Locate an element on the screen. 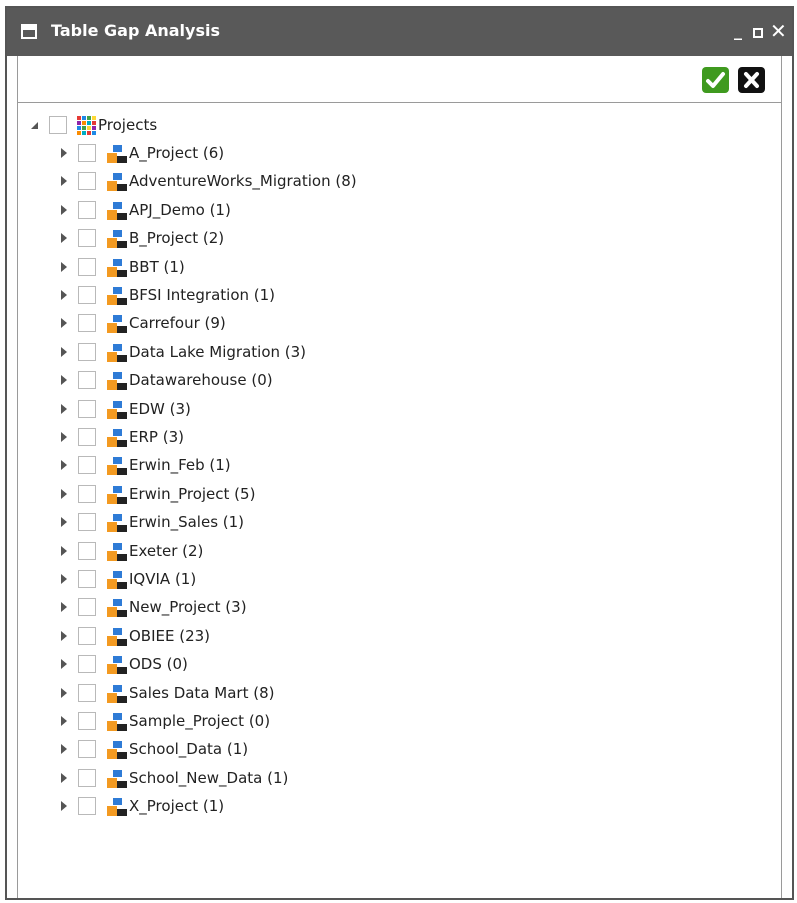  title-bar: Table Gap Analysis _ ✕ is located at coordinates (399, 32).